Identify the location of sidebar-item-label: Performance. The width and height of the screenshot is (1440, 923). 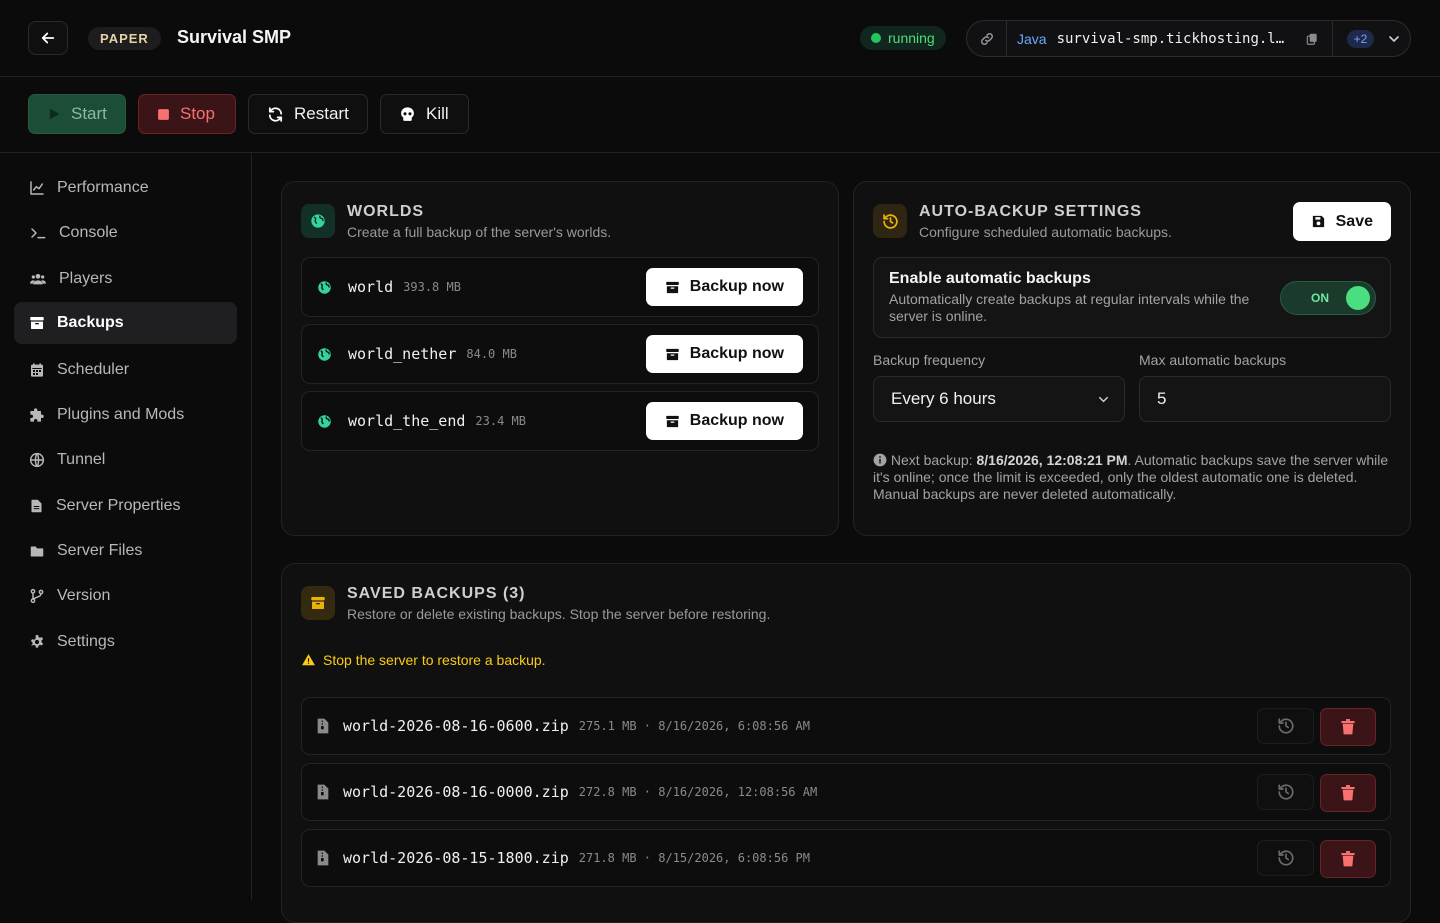
(103, 187).